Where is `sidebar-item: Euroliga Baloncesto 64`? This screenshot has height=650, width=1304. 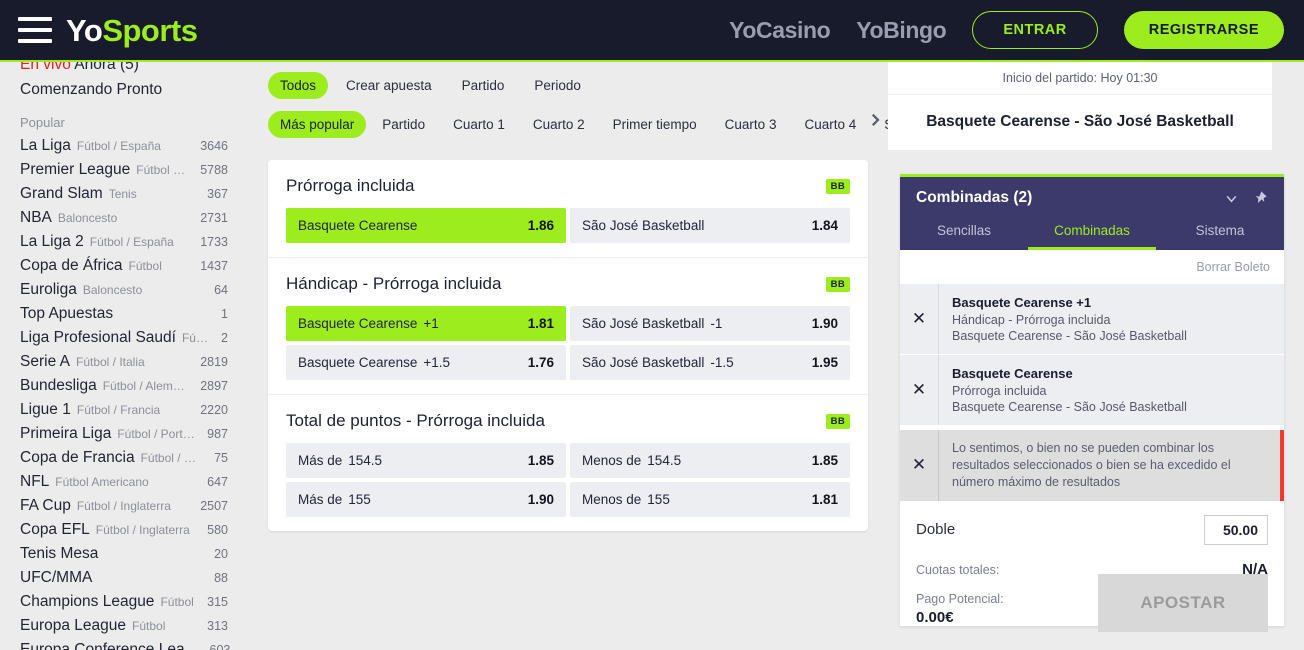 sidebar-item: Euroliga Baloncesto 64 is located at coordinates (124, 290).